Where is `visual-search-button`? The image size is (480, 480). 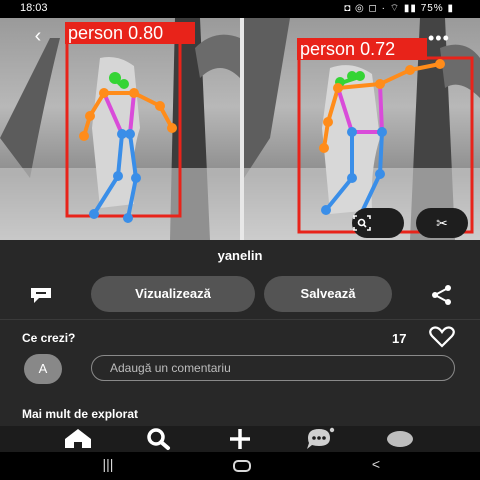 visual-search-button is located at coordinates (378, 223).